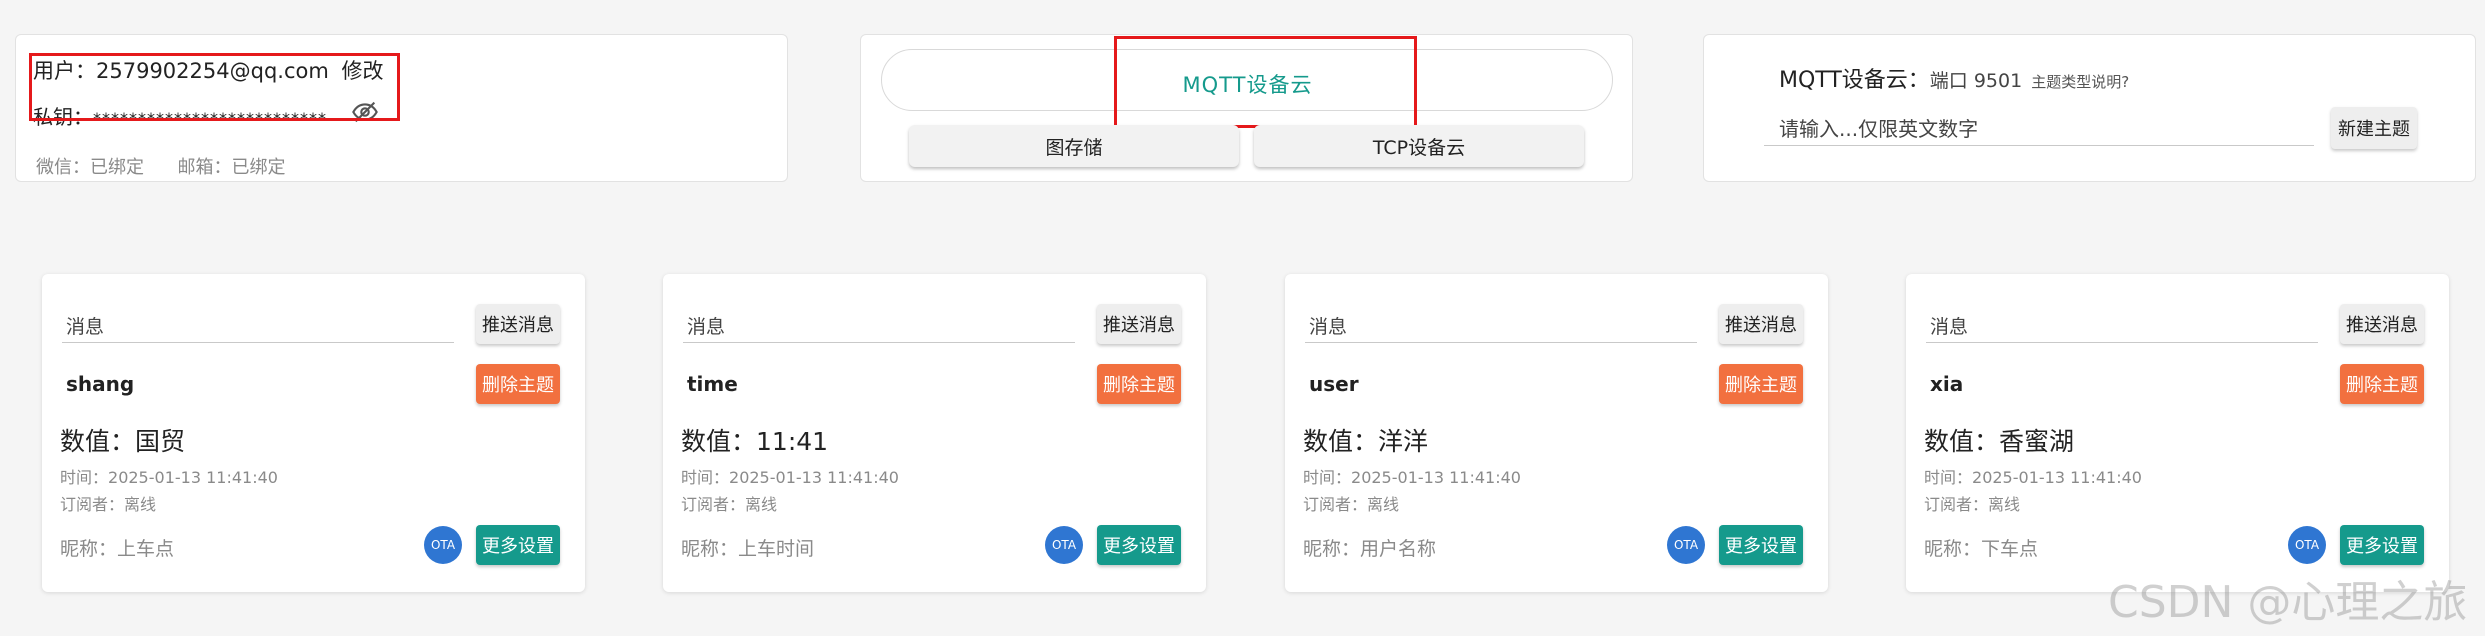 Image resolution: width=2485 pixels, height=636 pixels. What do you see at coordinates (258, 167) in the screenshot?
I see `email-status: 已绑定` at bounding box center [258, 167].